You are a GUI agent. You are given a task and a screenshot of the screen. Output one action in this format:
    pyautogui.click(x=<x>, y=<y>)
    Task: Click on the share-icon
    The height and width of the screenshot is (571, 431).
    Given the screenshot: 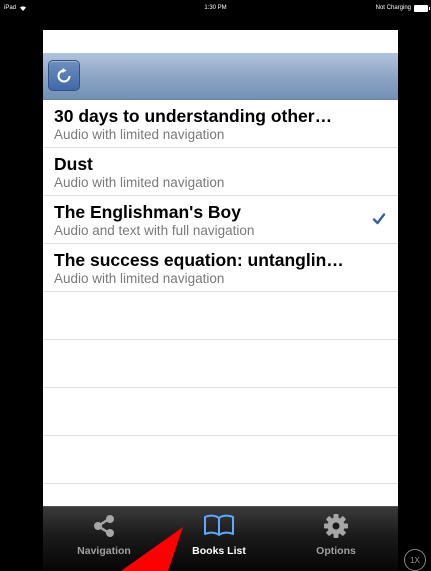 What is the action you would take?
    pyautogui.click(x=104, y=526)
    